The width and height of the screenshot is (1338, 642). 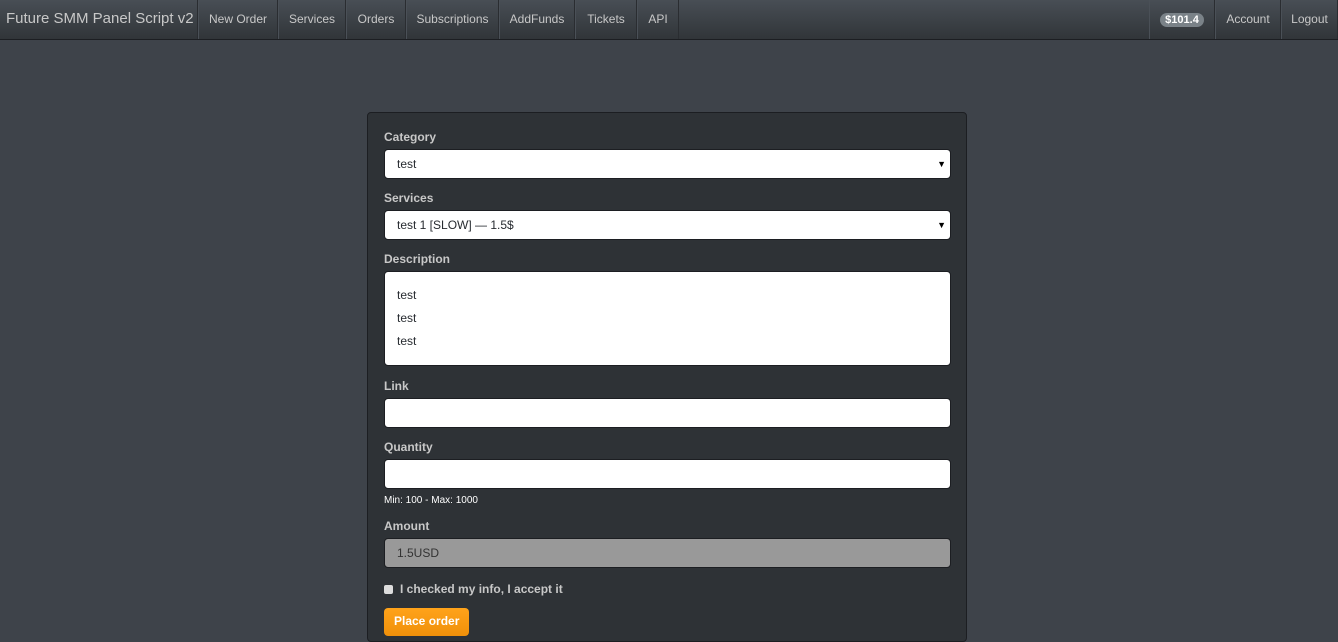 I want to click on nav-tickets: Tickets, so click(x=606, y=19).